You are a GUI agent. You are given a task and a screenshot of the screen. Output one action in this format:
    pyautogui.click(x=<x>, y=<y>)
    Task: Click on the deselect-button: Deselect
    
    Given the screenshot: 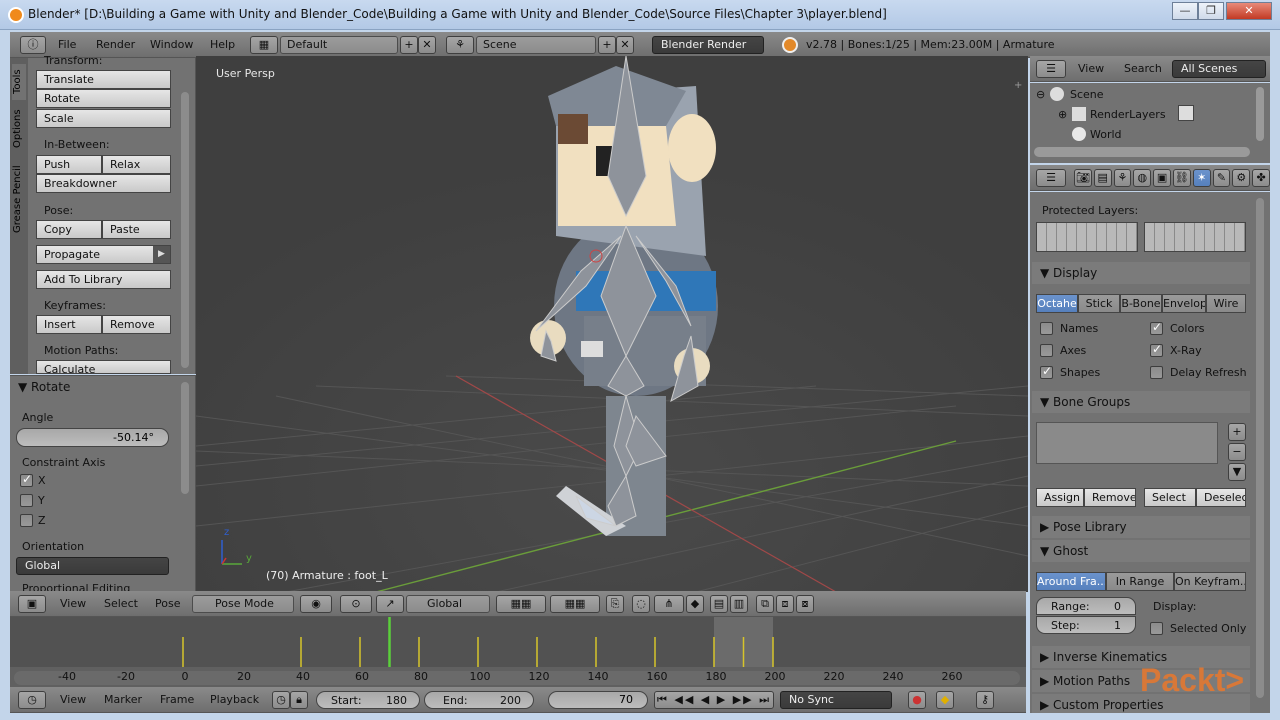 What is the action you would take?
    pyautogui.click(x=1221, y=497)
    